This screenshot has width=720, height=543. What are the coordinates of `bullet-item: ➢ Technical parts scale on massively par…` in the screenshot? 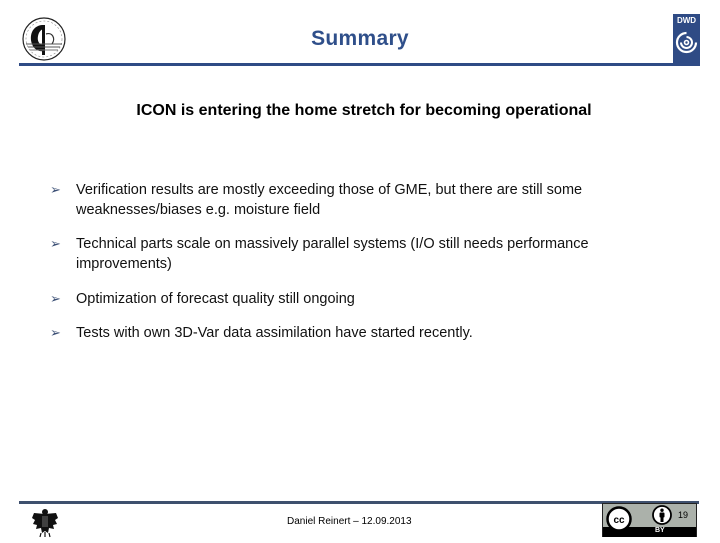 It's located at (360, 254).